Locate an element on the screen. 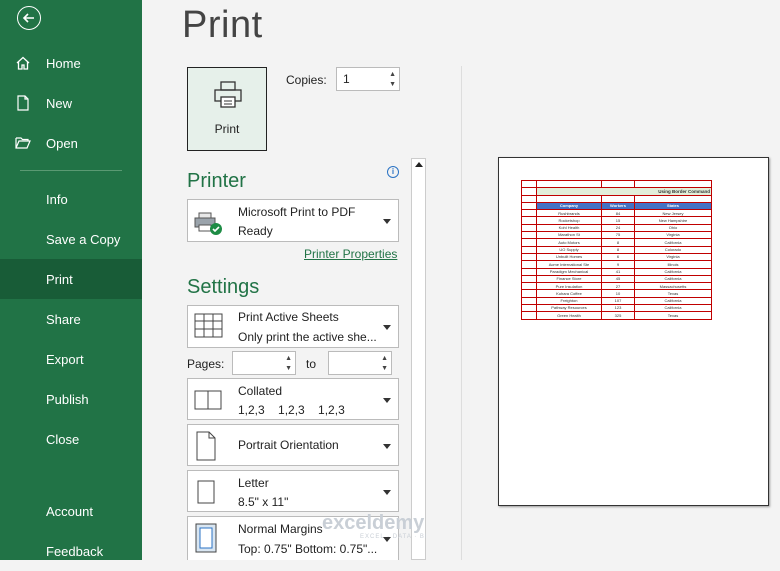 This screenshot has height=571, width=780. printer-heading: Printer is located at coordinates (216, 181).